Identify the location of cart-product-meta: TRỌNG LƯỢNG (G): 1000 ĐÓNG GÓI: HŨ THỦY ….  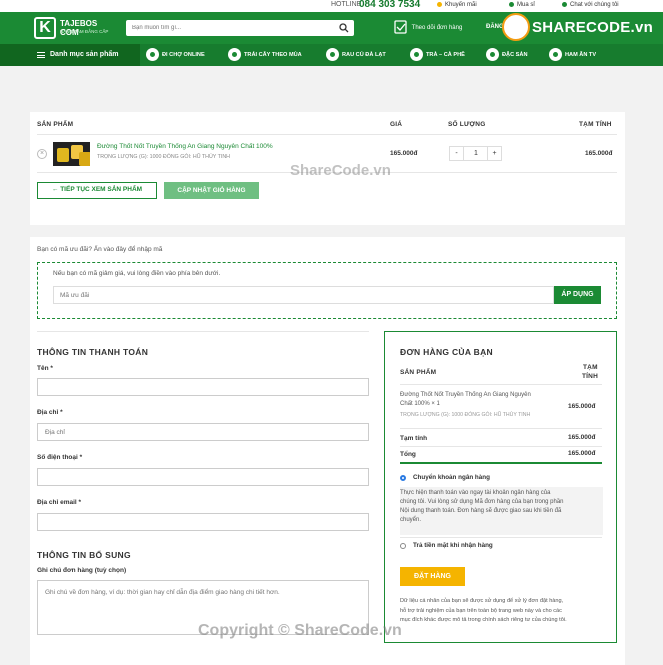
(163, 157).